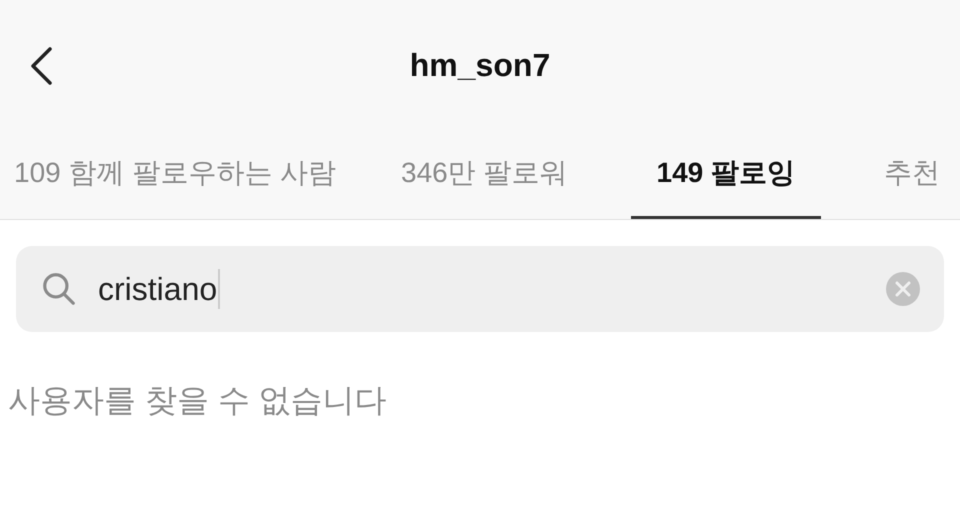 This screenshot has height=514, width=960. Describe the element at coordinates (41, 66) in the screenshot. I see `back-icon` at that location.